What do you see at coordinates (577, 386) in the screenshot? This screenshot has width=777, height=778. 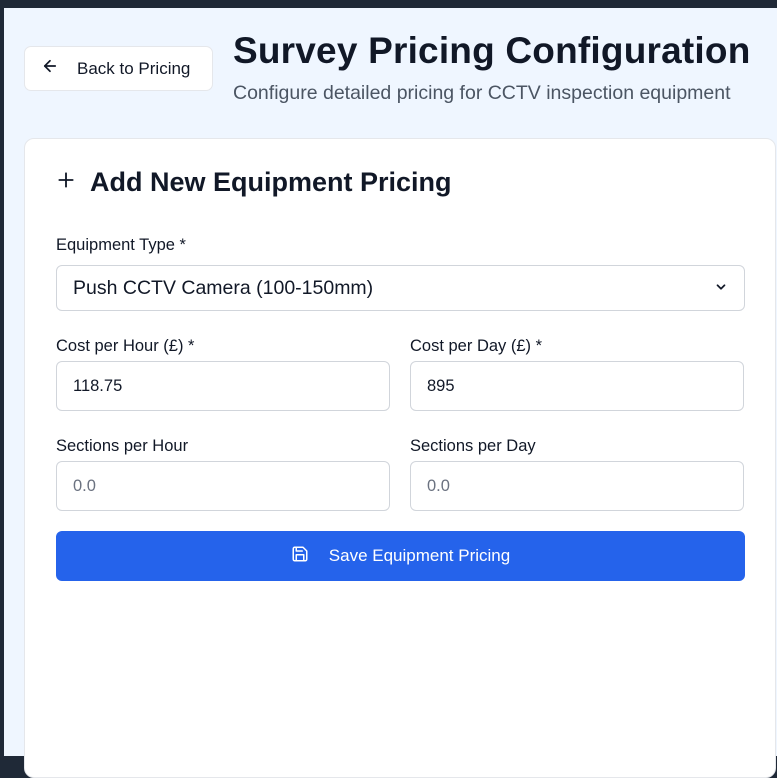 I see `cost-per-day-input` at bounding box center [577, 386].